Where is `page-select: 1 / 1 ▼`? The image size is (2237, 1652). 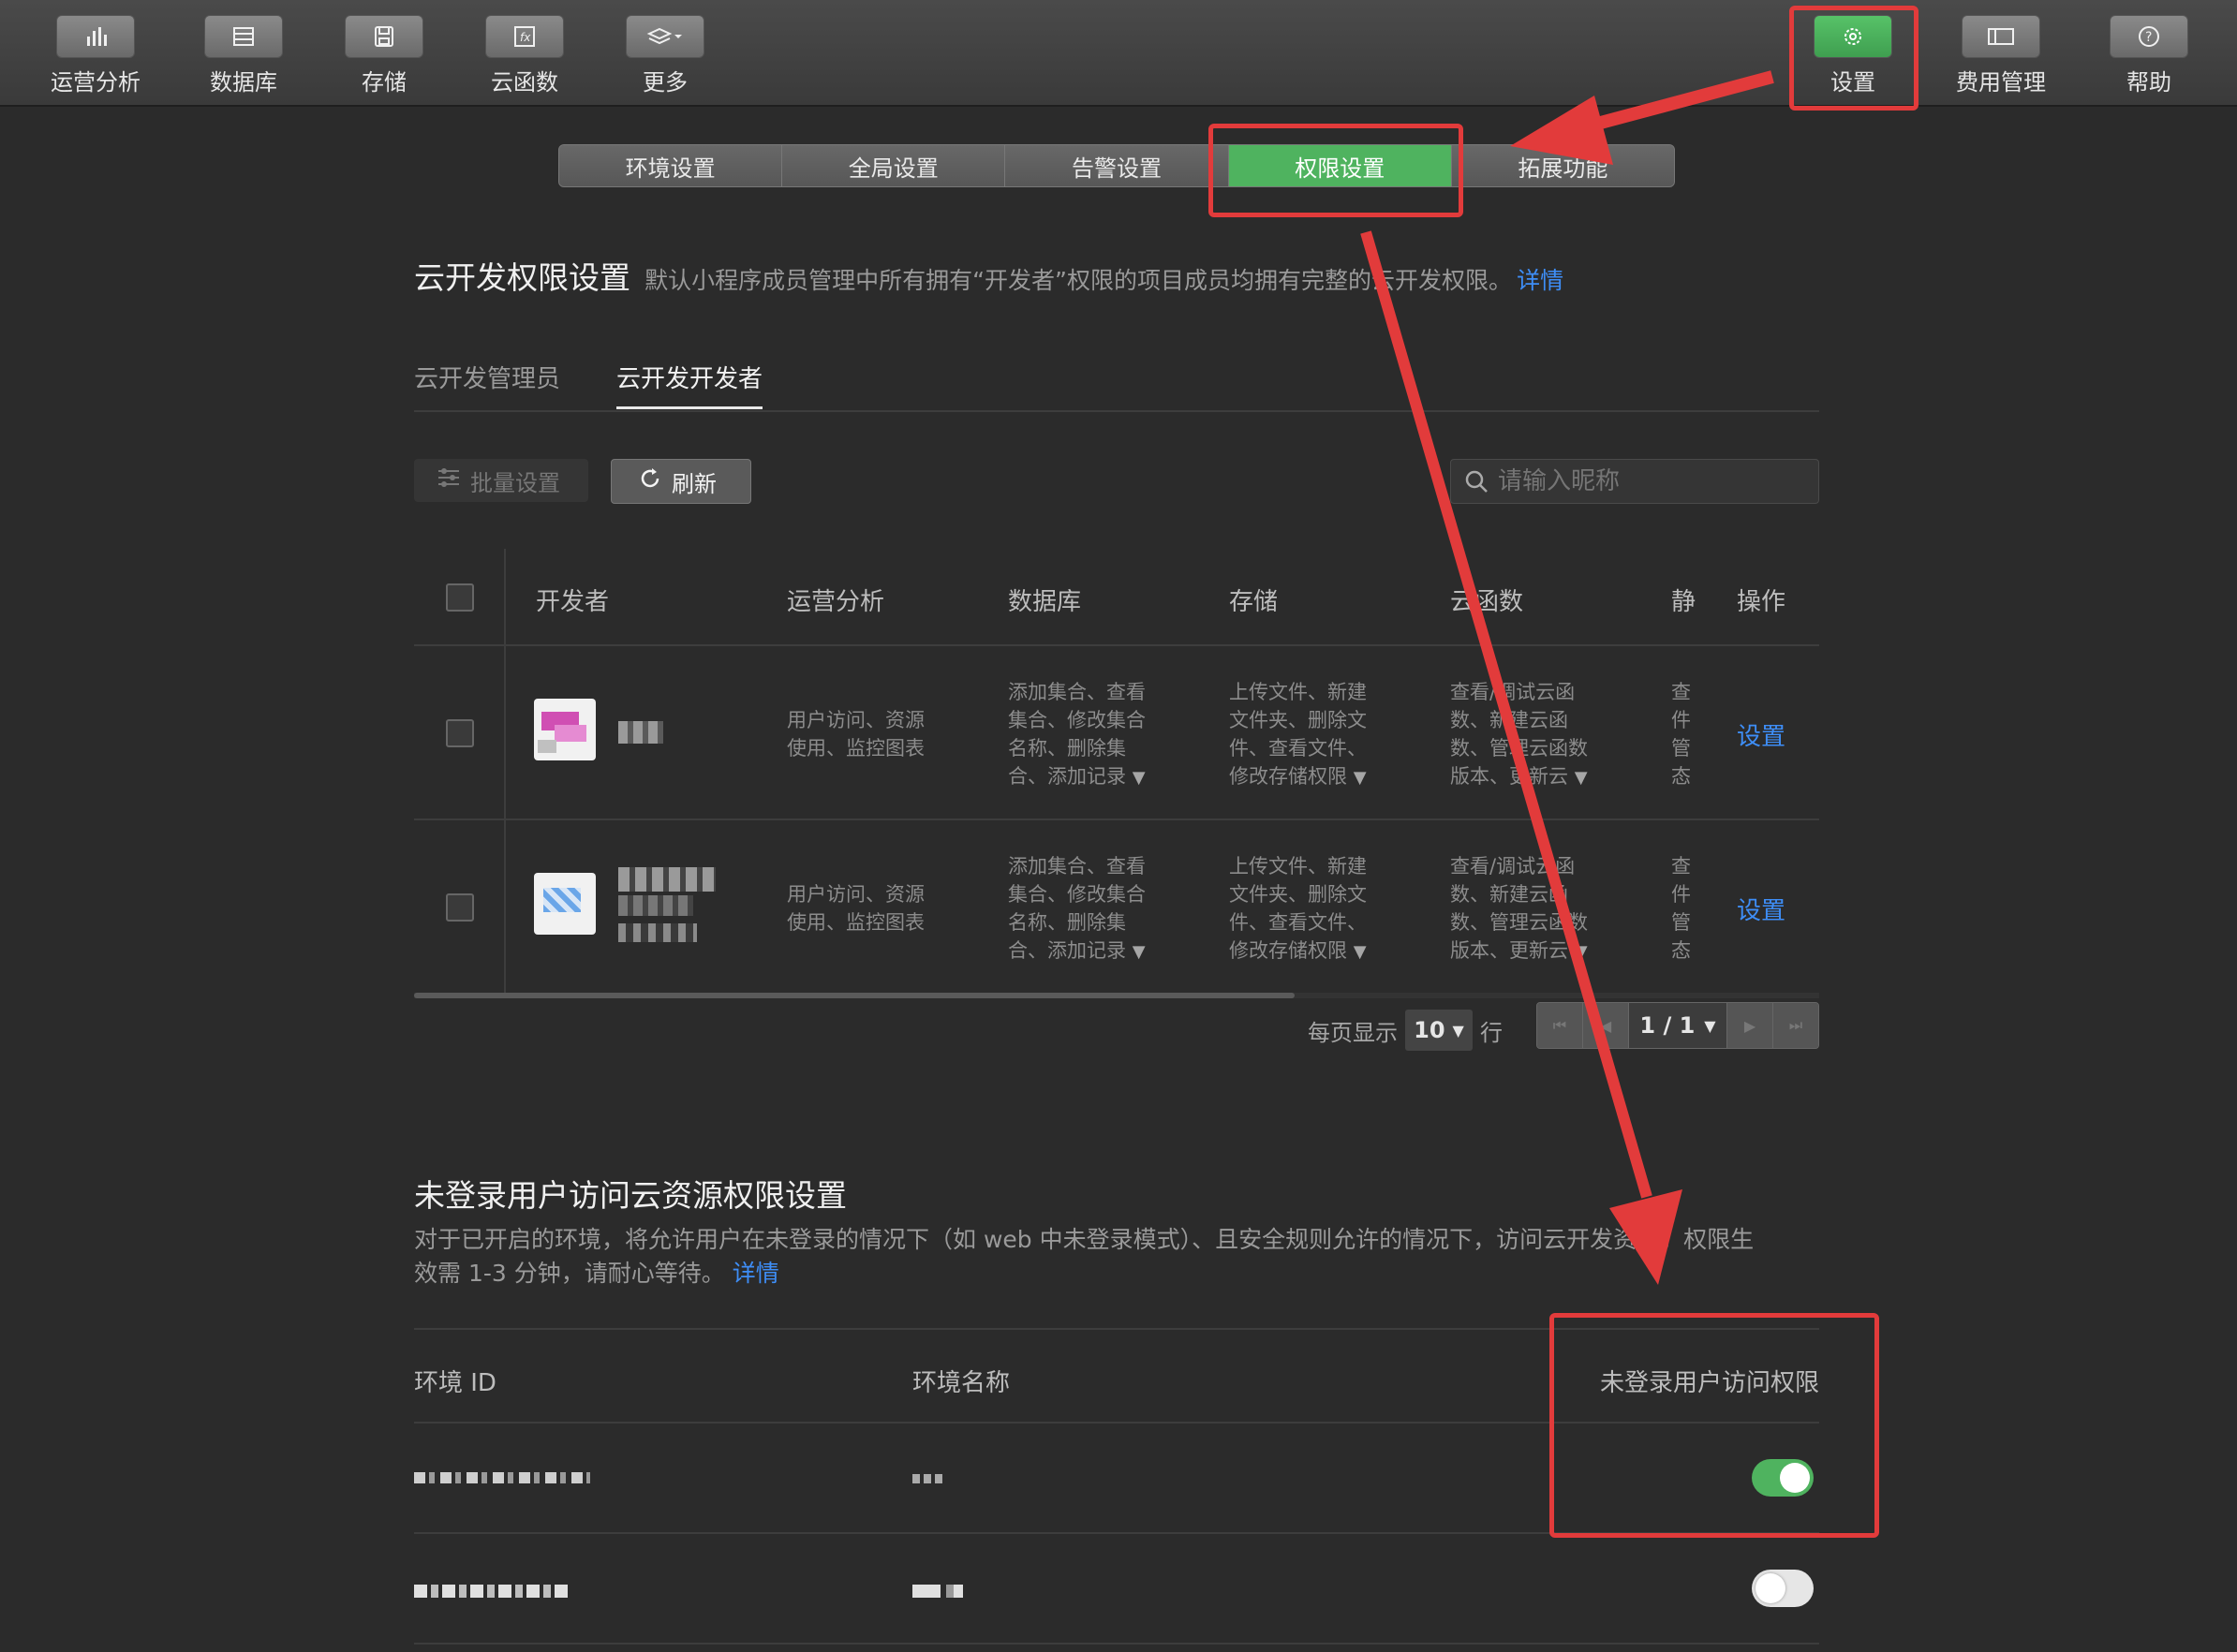 page-select: 1 / 1 ▼ is located at coordinates (1677, 1025).